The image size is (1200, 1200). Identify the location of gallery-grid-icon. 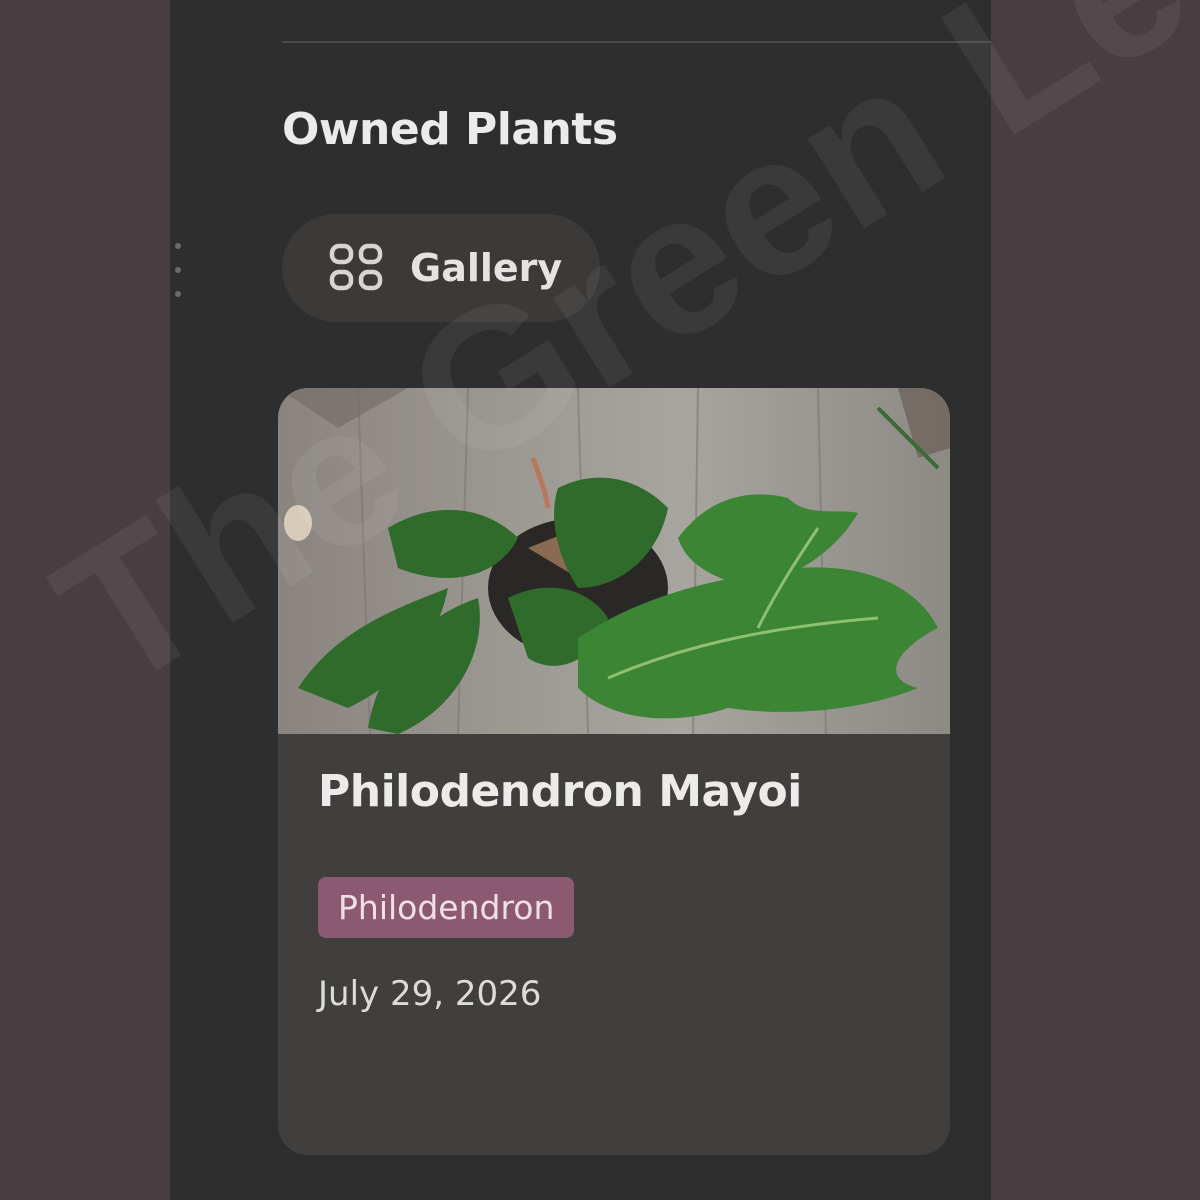
(356, 267).